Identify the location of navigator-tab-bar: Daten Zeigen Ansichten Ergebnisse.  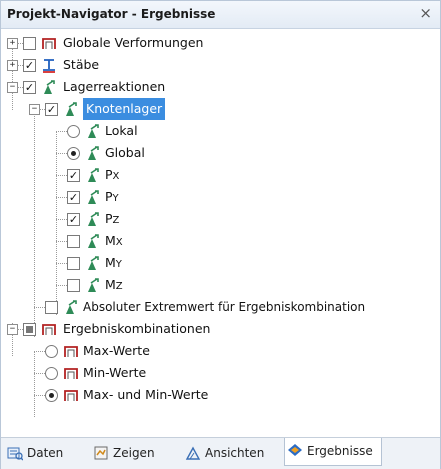
(220, 453).